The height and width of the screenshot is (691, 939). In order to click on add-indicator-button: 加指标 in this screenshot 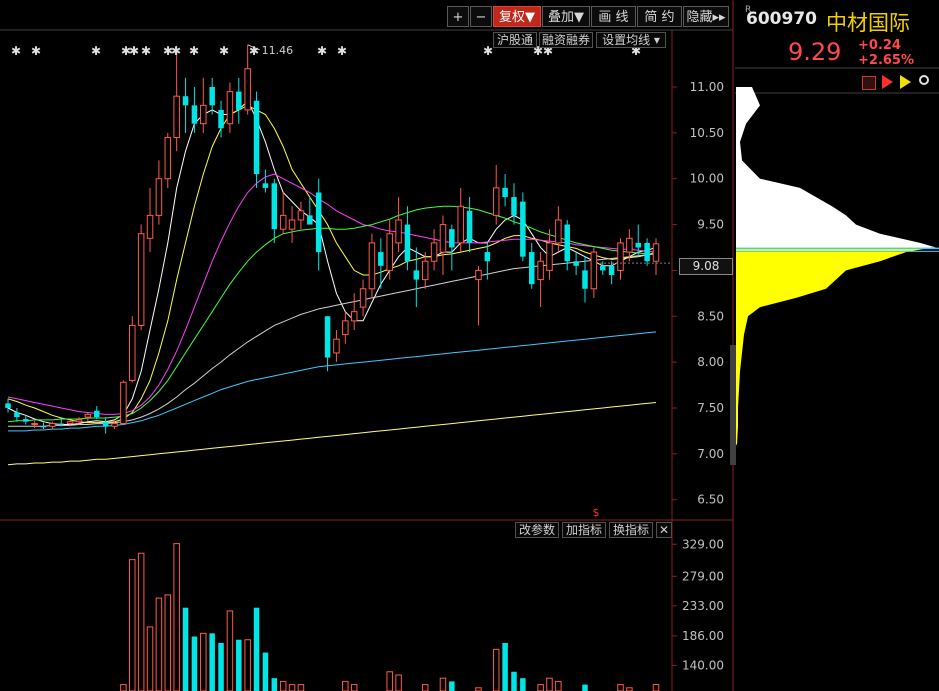, I will do `click(584, 530)`.